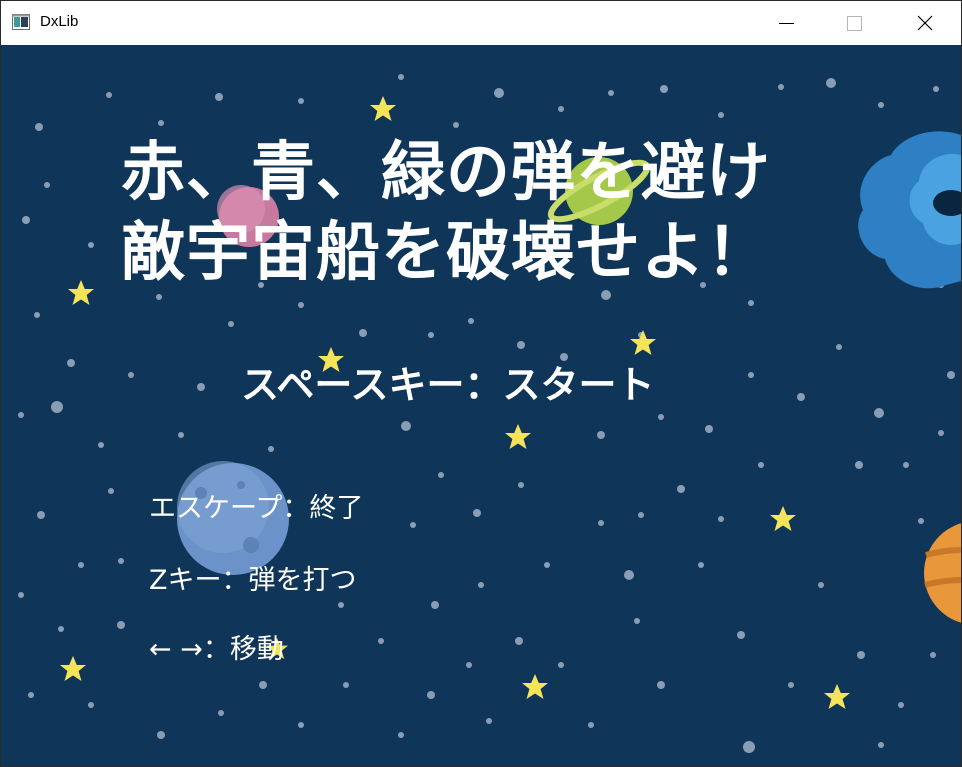 Image resolution: width=962 pixels, height=767 pixels. Describe the element at coordinates (21, 22) in the screenshot. I see `app-icon` at that location.